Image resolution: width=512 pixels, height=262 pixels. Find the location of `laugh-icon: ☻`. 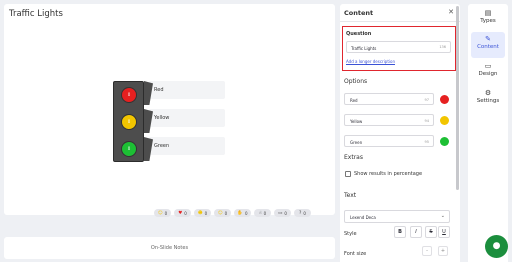

laugh-icon: ☻ is located at coordinates (200, 213).